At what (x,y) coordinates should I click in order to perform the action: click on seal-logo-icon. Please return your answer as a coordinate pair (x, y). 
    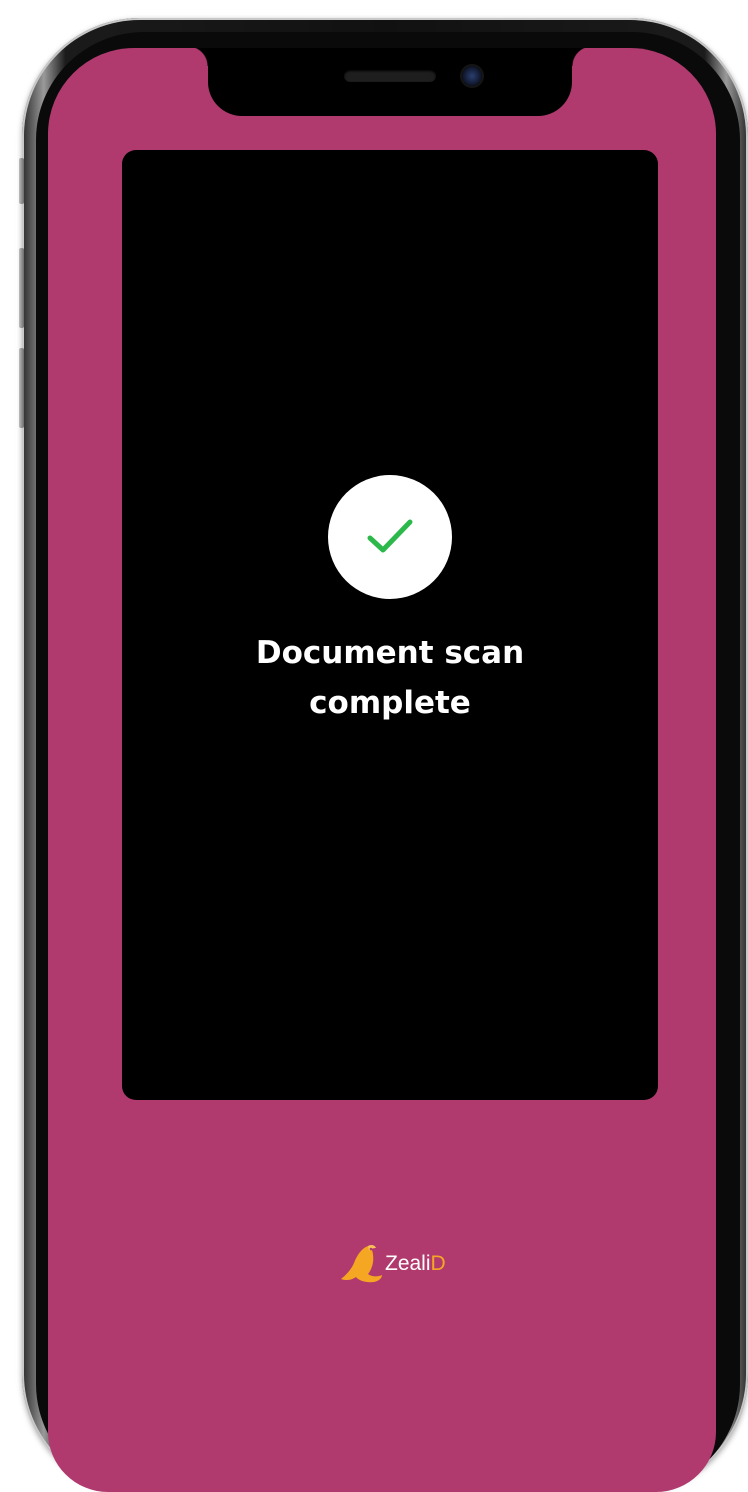
    Looking at the image, I should click on (361, 1263).